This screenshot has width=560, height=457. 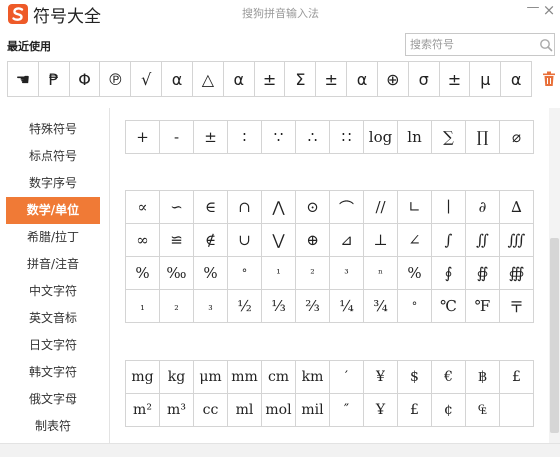 I want to click on symbol-cell: mg, so click(x=142, y=377).